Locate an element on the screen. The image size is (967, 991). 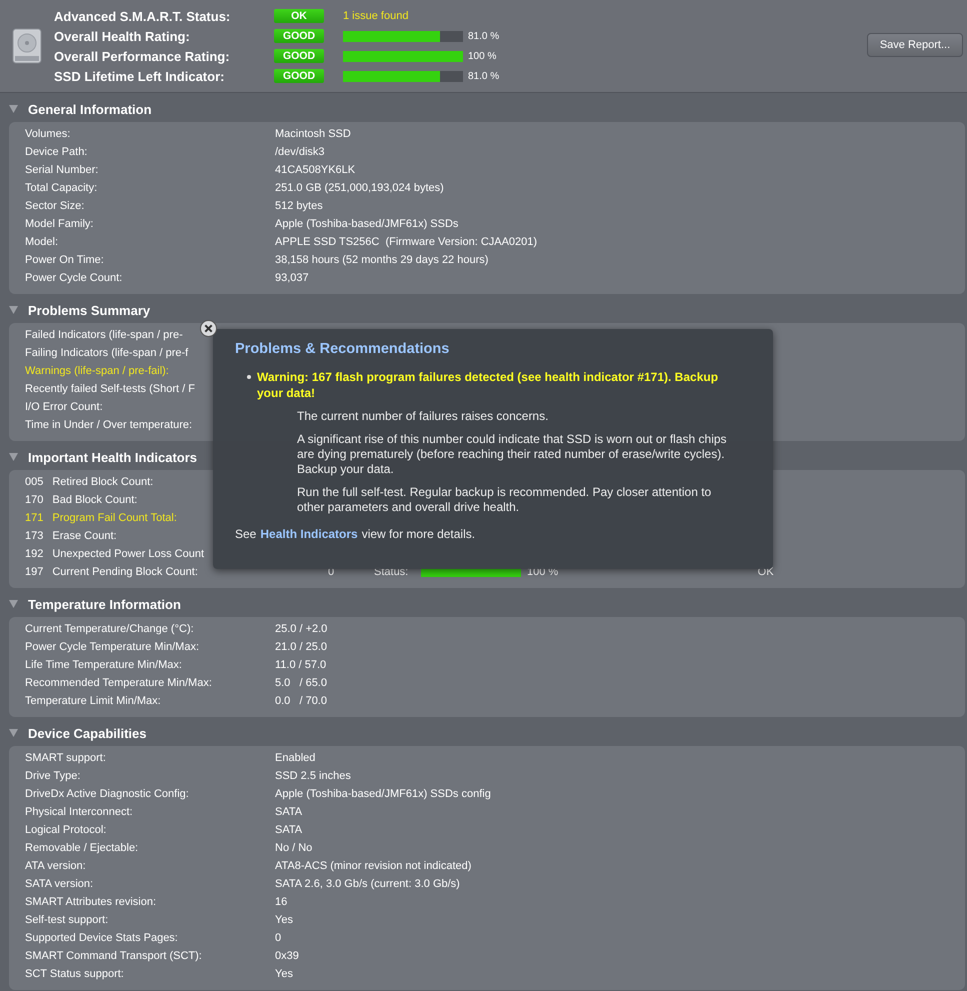
property-value: Apple (Toshiba-based/JMF61x) SSDs is located at coordinates (366, 224).